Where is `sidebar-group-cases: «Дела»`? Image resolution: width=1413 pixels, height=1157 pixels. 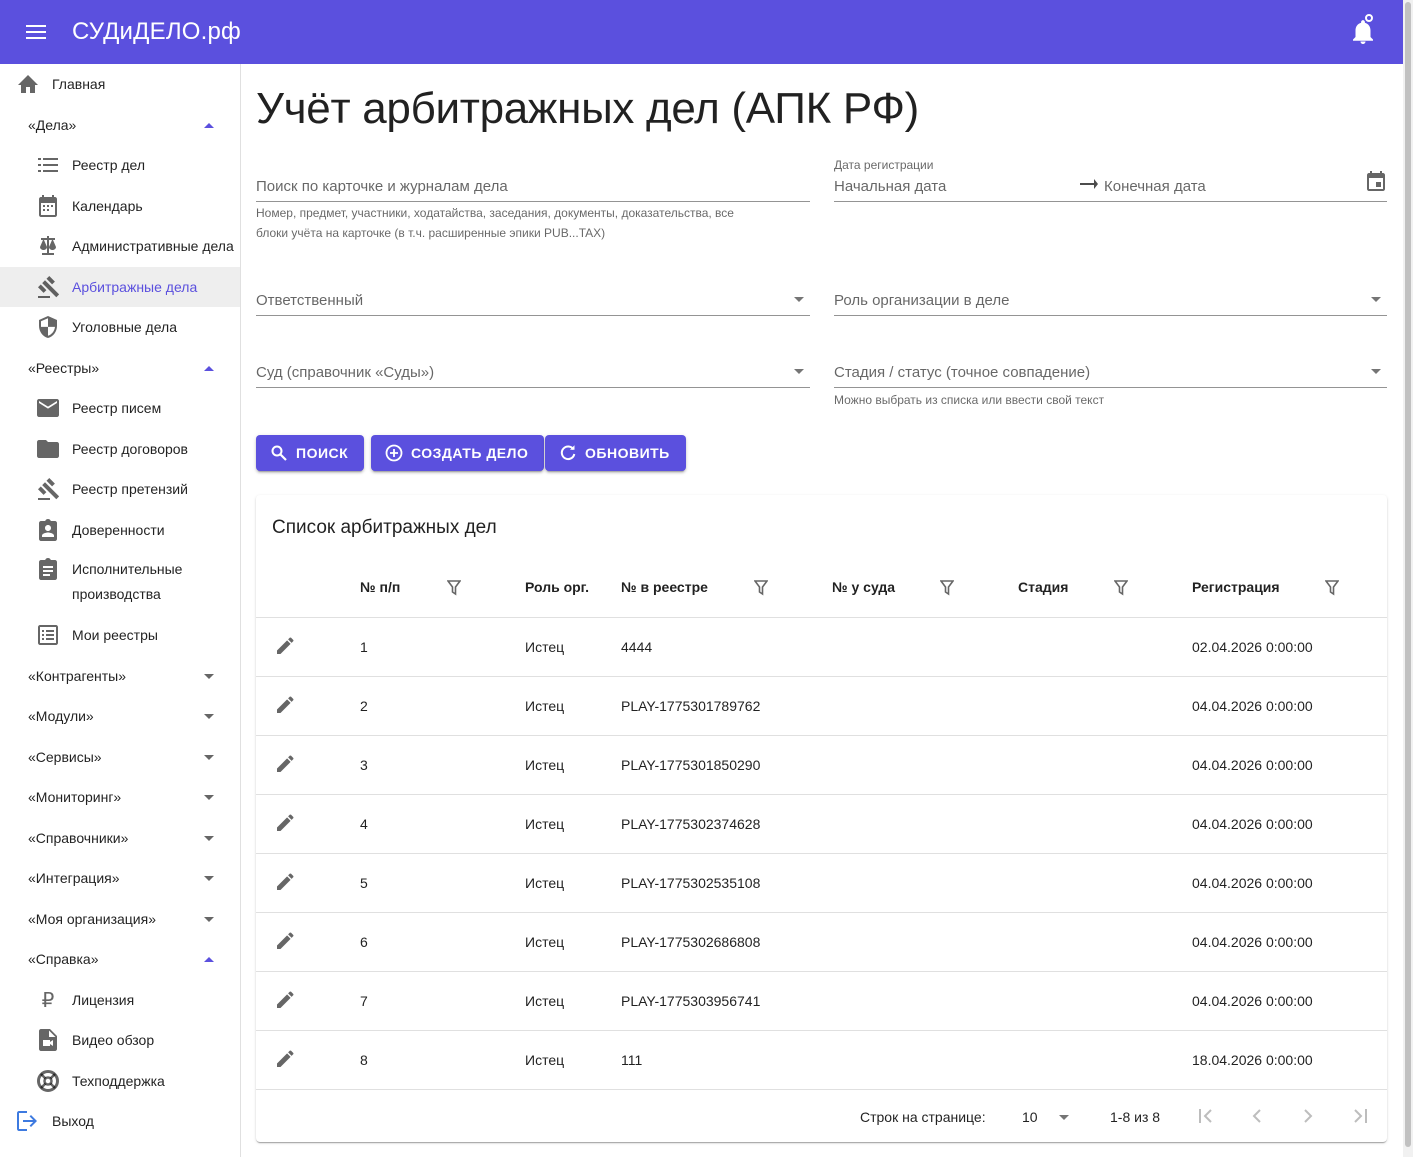
sidebar-group-cases: «Дела» is located at coordinates (120, 125).